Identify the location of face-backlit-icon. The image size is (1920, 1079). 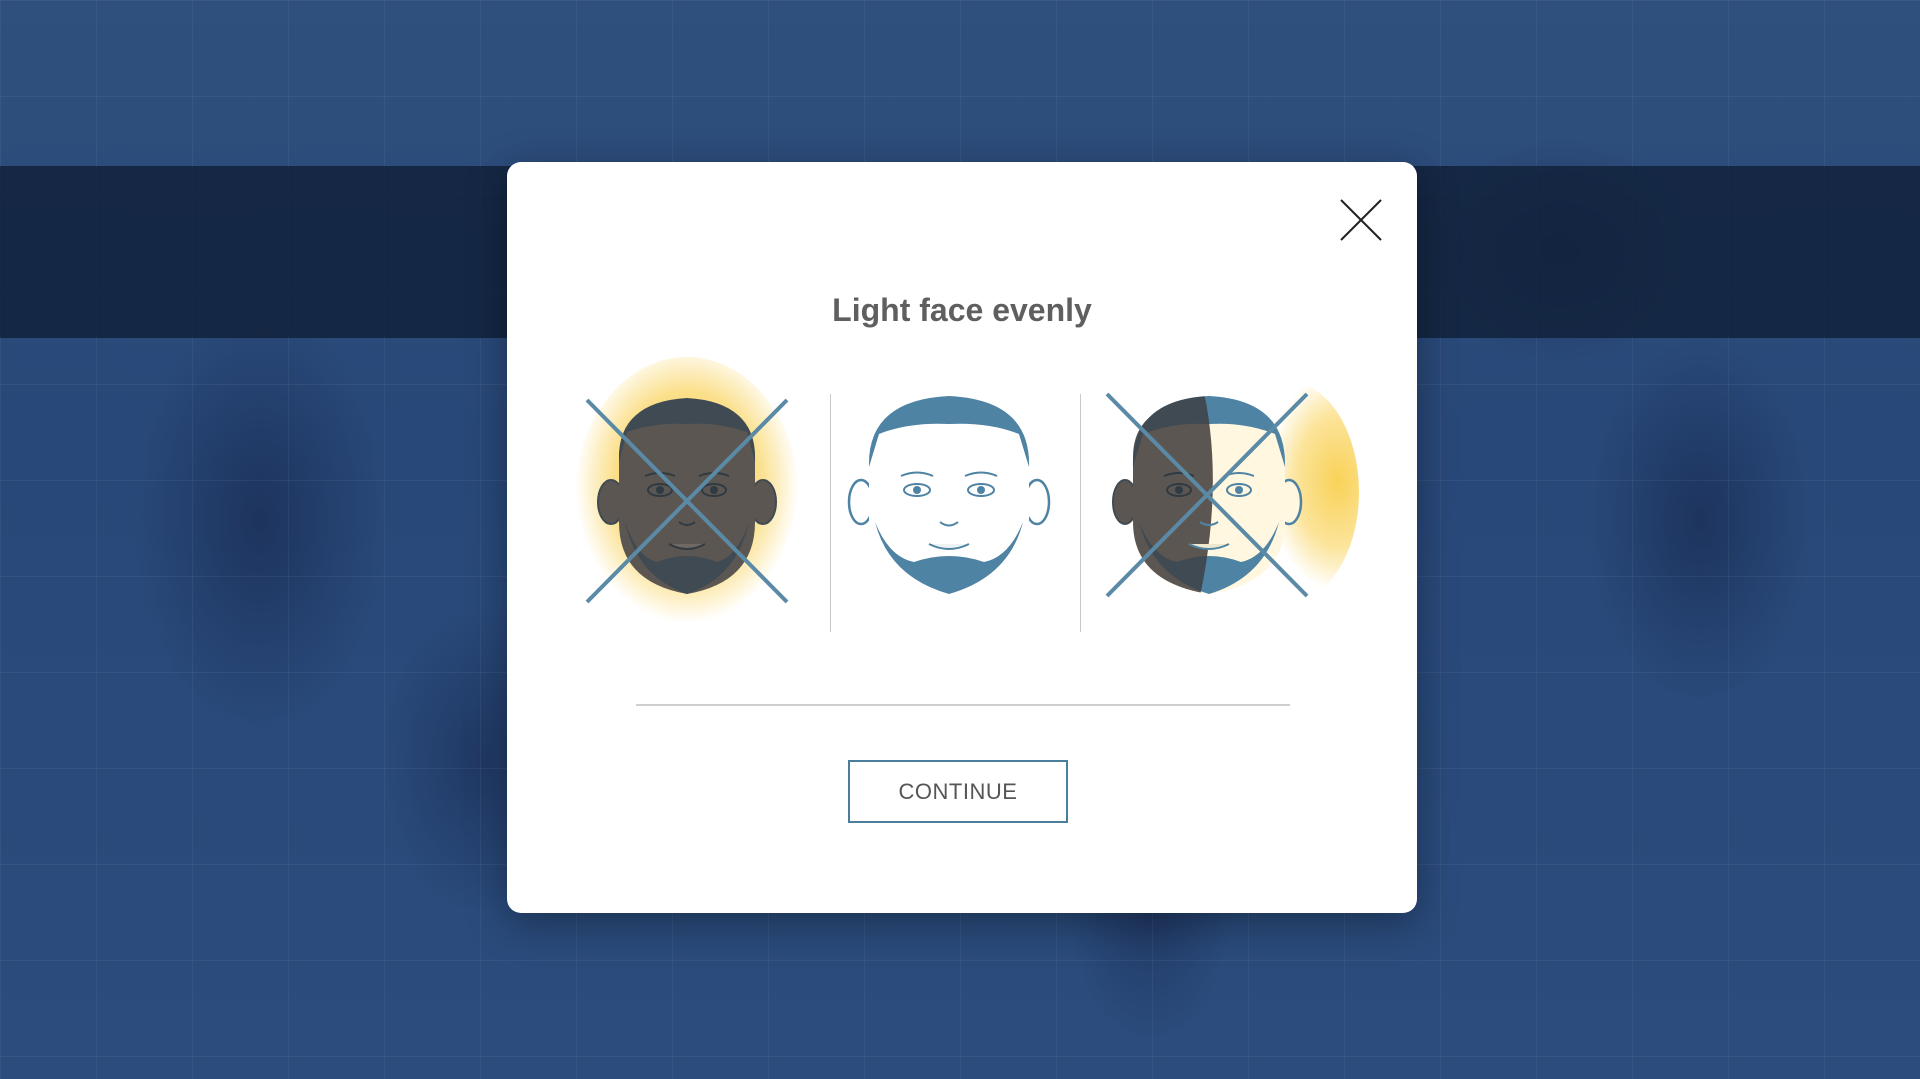
(687, 497).